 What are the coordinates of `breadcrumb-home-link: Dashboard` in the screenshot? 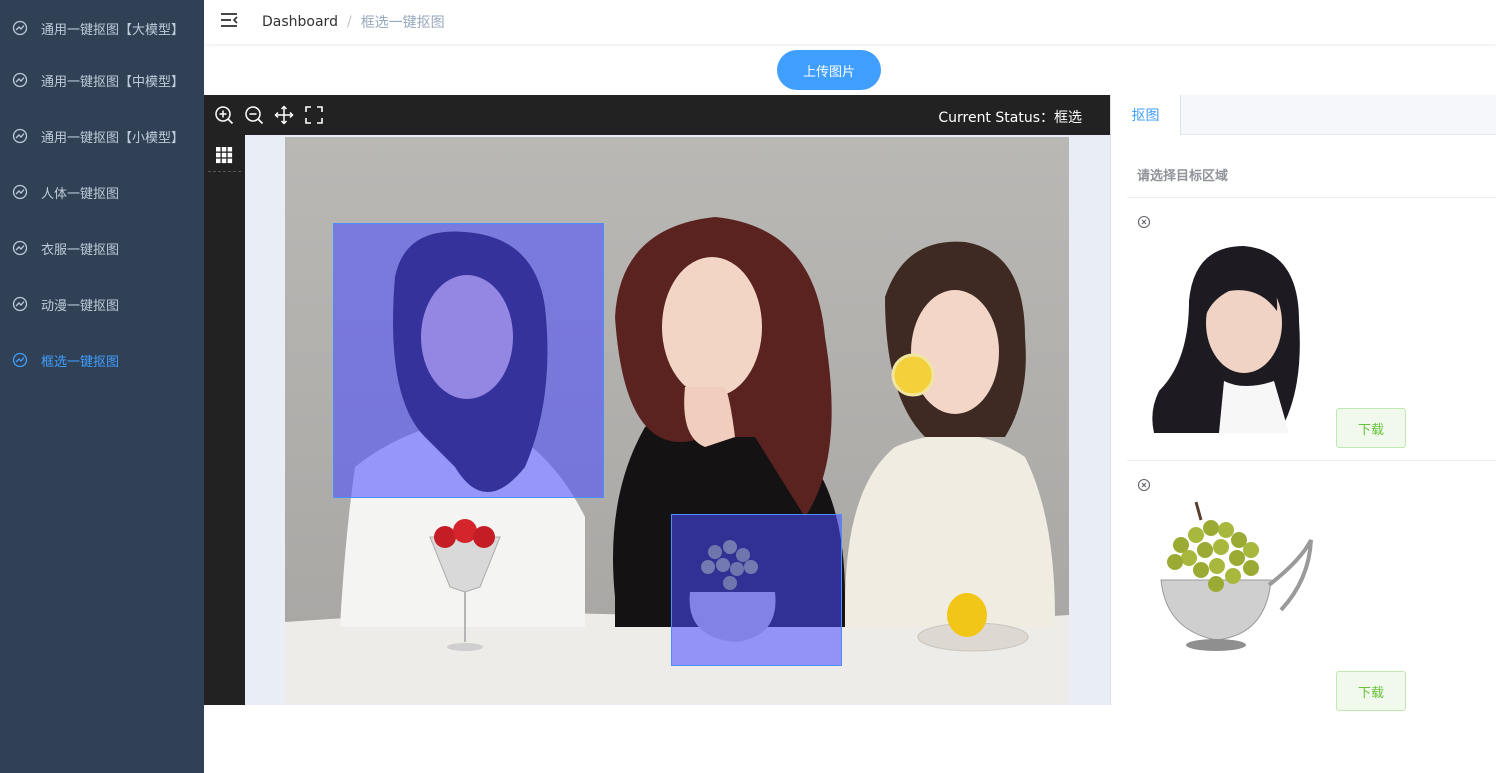 It's located at (300, 22).